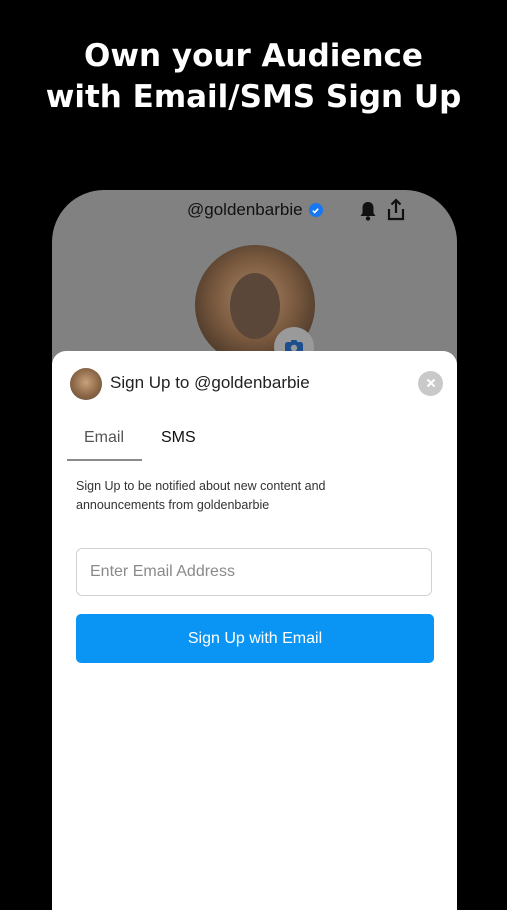 This screenshot has width=507, height=910. What do you see at coordinates (217, 445) in the screenshot?
I see `signup-tabs: Email SMS` at bounding box center [217, 445].